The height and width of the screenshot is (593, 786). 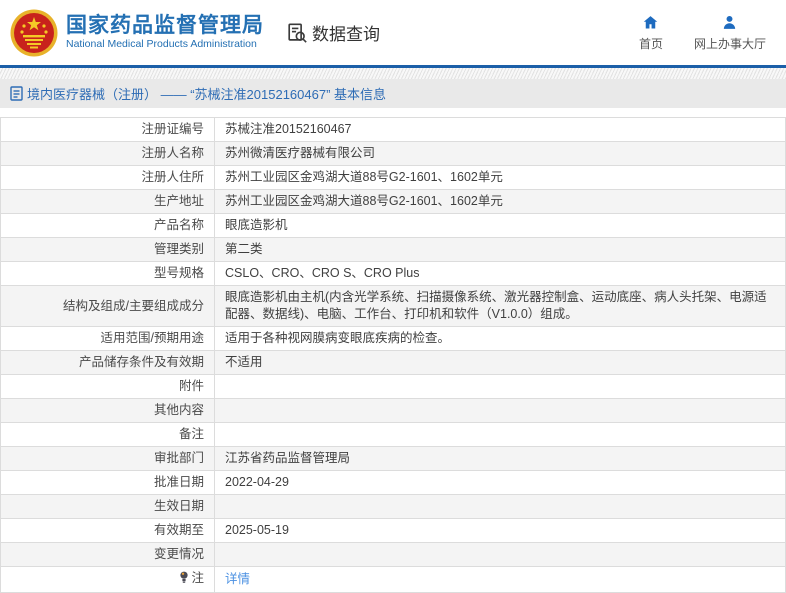 I want to click on row-label-text: 备注, so click(x=191, y=434).